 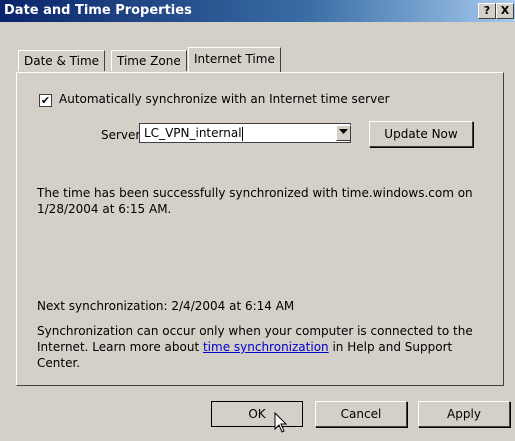 What do you see at coordinates (464, 414) in the screenshot?
I see `apply-button: Apply` at bounding box center [464, 414].